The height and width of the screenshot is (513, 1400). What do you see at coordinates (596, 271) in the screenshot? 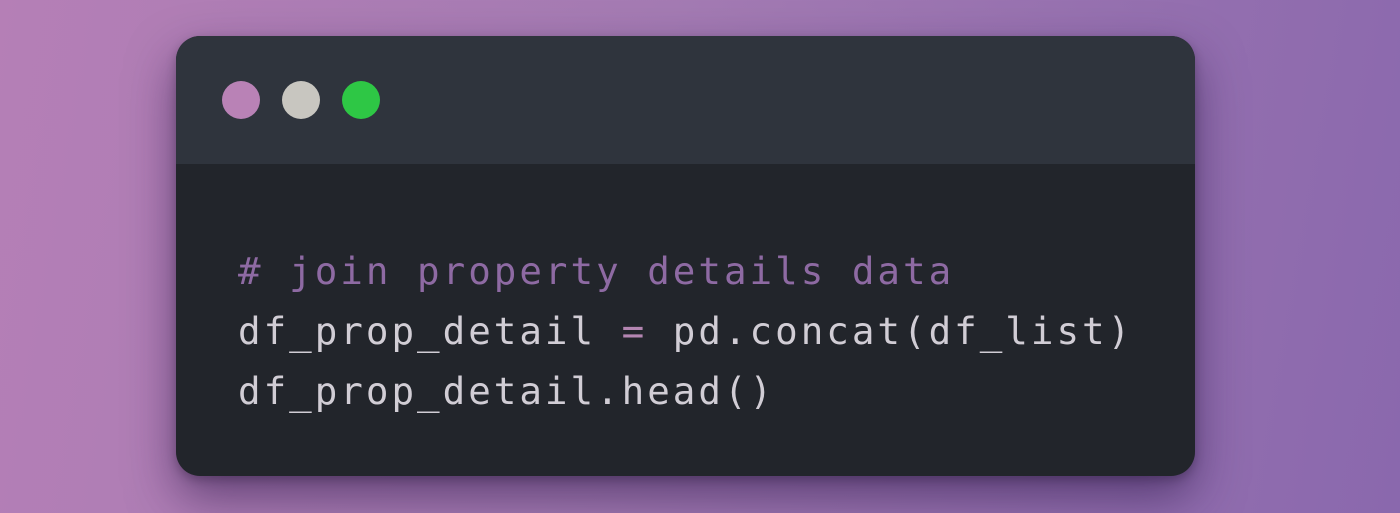
I see `code-comment-line: # join property details data` at bounding box center [596, 271].